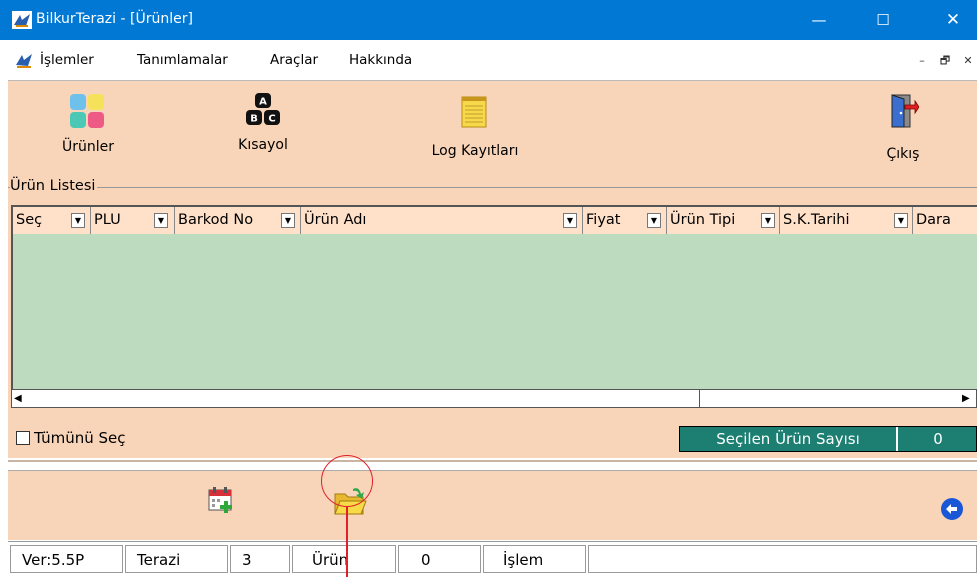 The height and width of the screenshot is (577, 977). Describe the element at coordinates (24, 60) in the screenshot. I see `mdi-app-icon` at that location.